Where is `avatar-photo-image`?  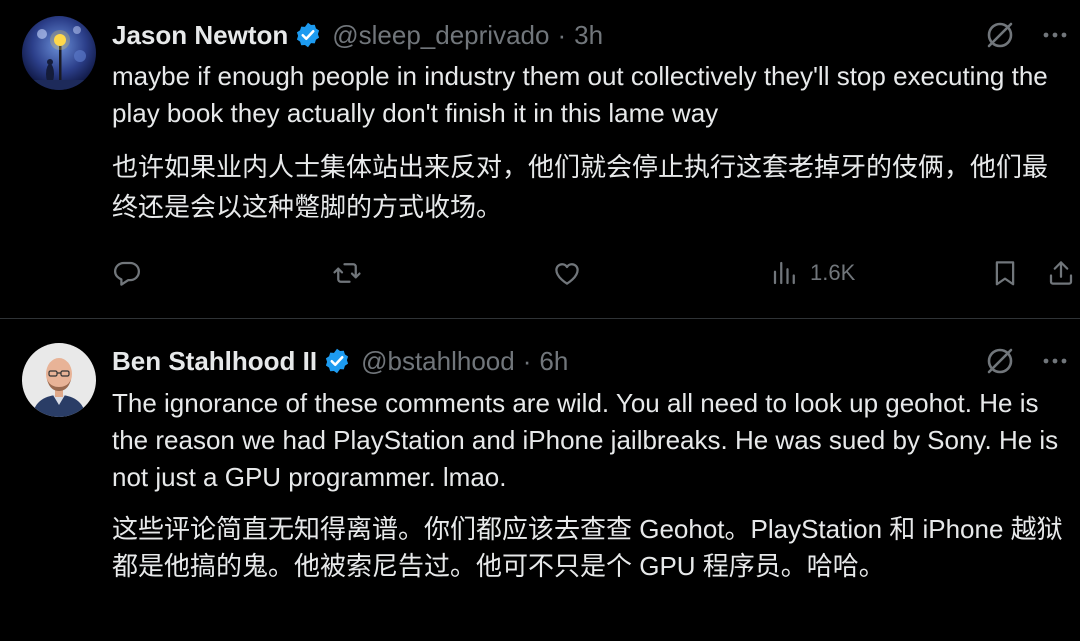
avatar-photo-image is located at coordinates (59, 380).